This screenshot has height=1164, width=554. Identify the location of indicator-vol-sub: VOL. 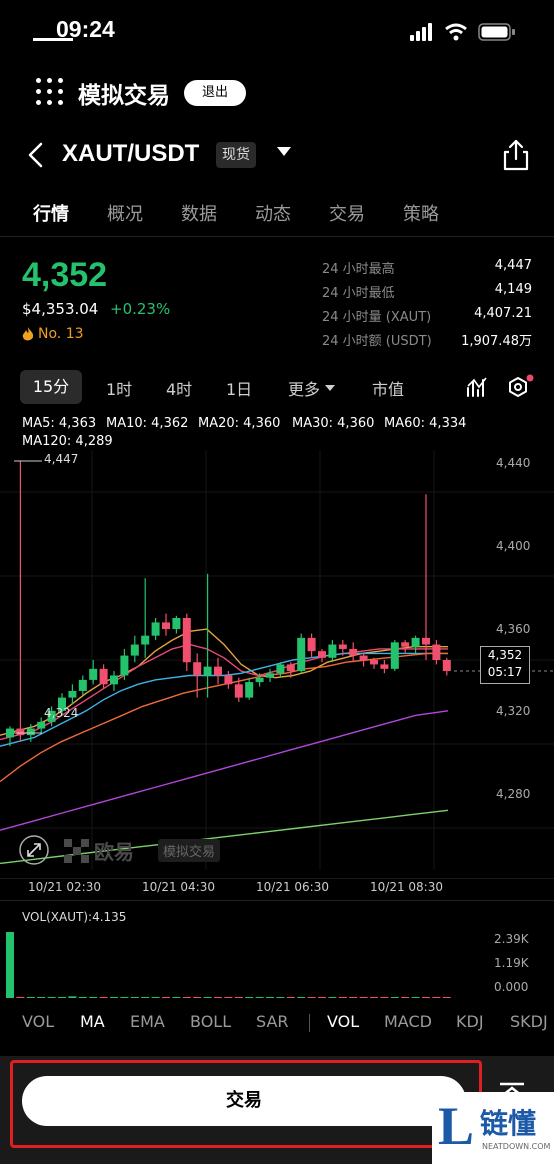
(343, 1021).